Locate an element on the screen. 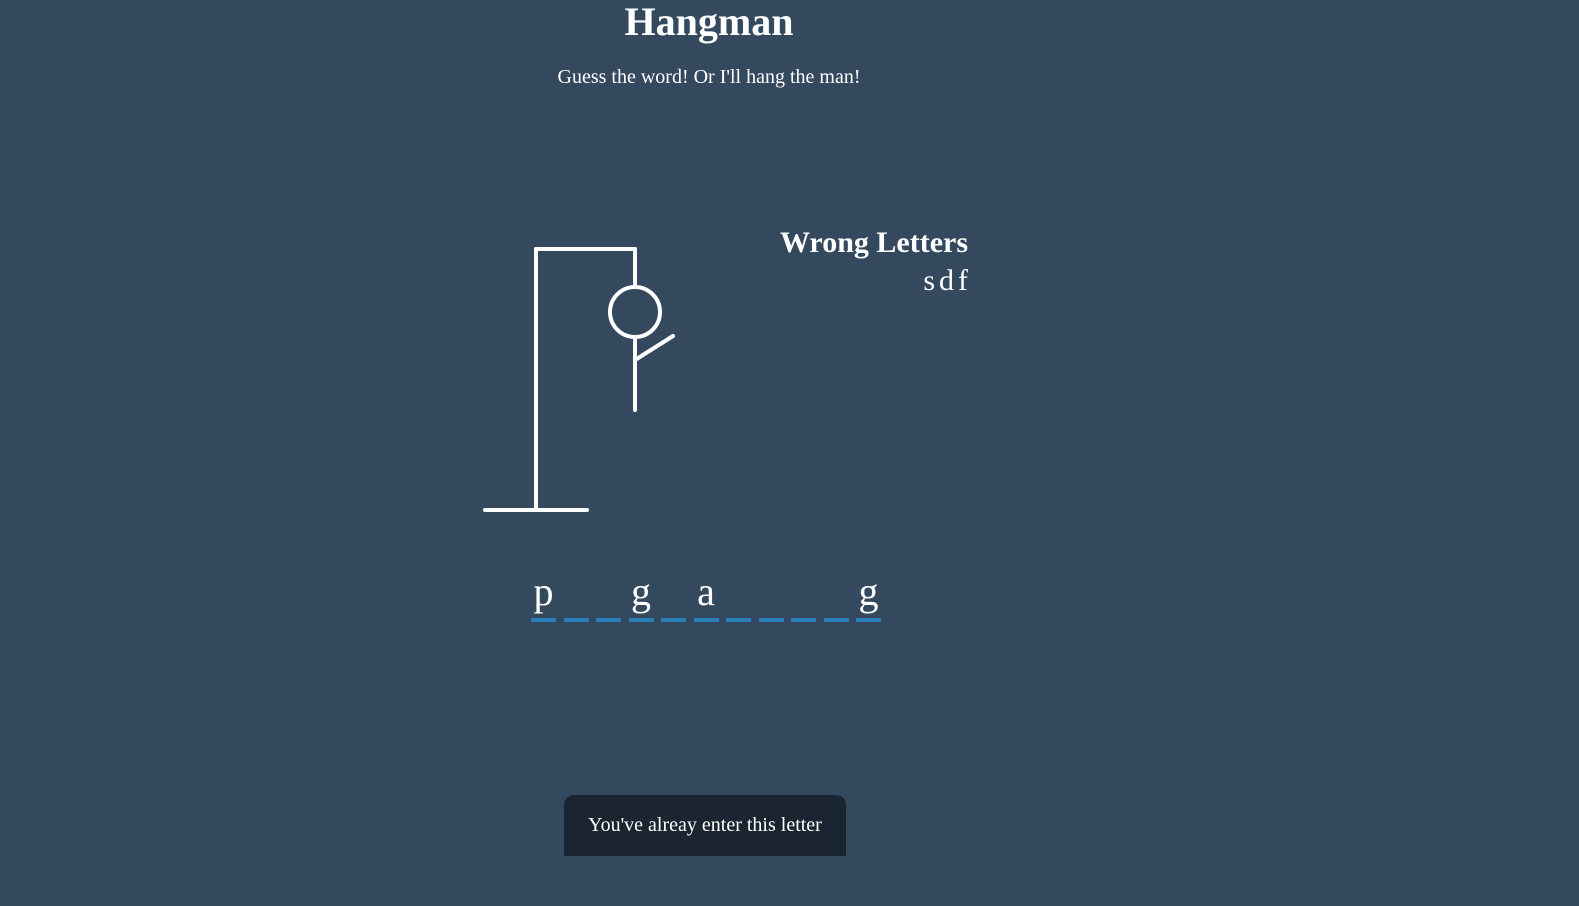  wrong-letter: d is located at coordinates (946, 280).